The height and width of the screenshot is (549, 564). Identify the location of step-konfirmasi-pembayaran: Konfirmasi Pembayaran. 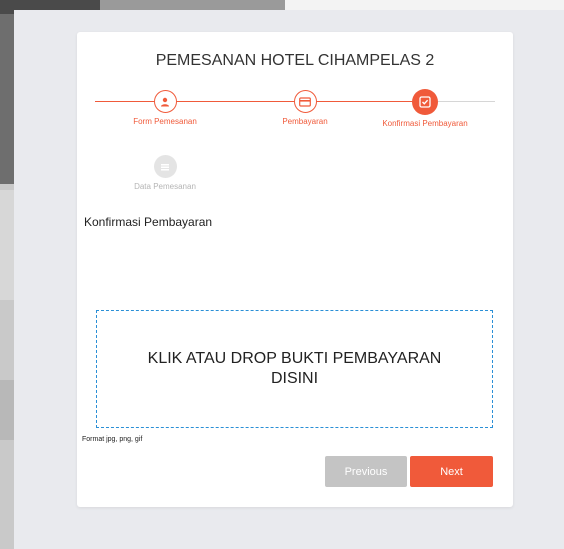
(425, 108).